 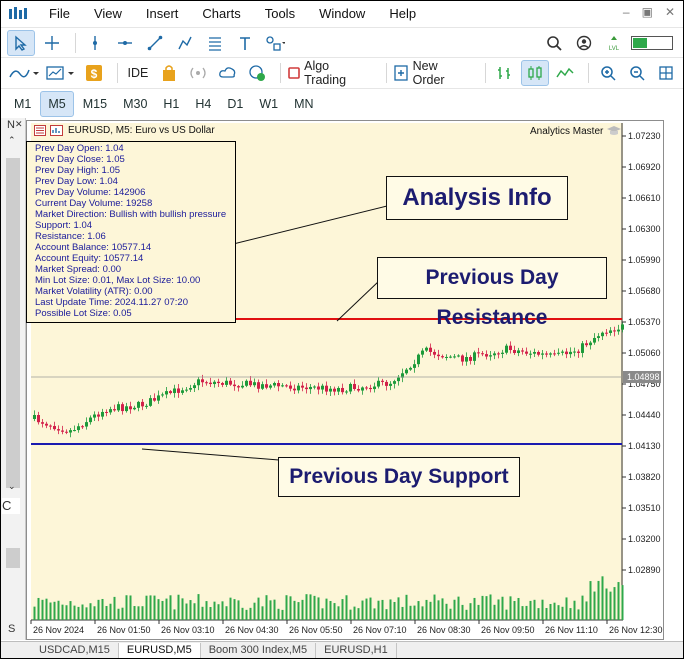 What do you see at coordinates (13, 558) in the screenshot?
I see `panel2-scrollbar` at bounding box center [13, 558].